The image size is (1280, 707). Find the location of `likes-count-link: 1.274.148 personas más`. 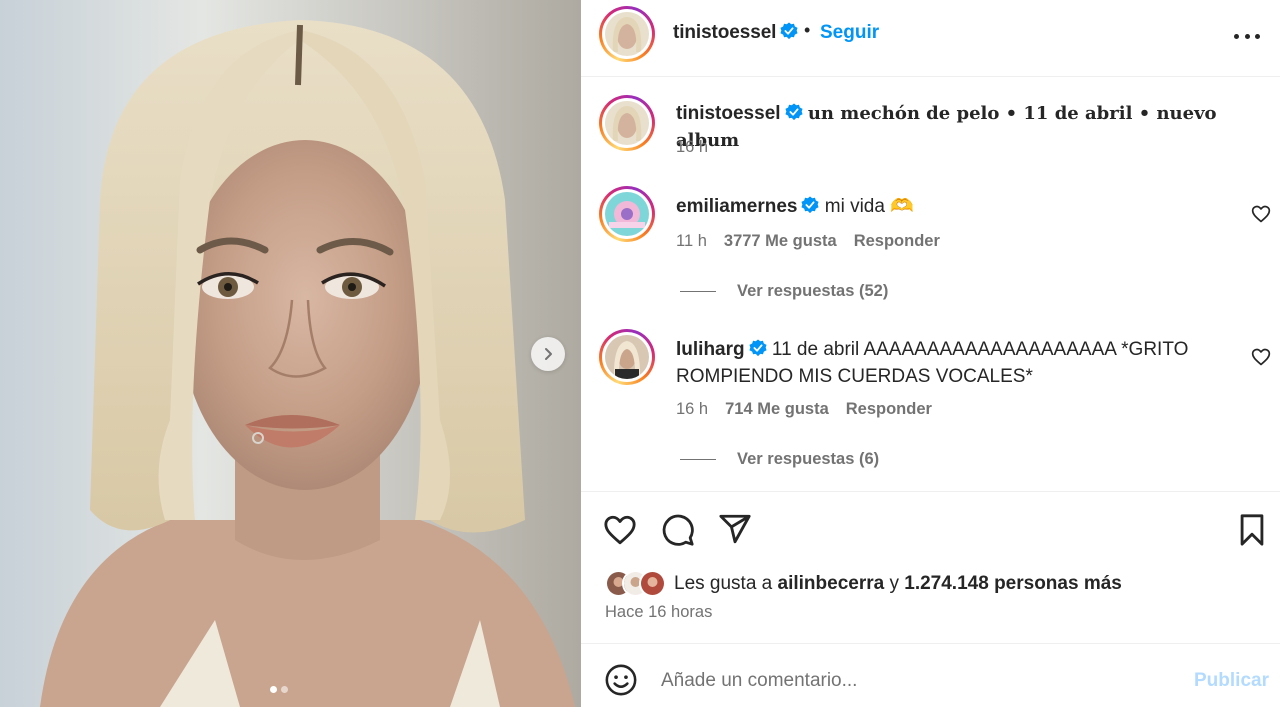

likes-count-link: 1.274.148 personas más is located at coordinates (1013, 583).